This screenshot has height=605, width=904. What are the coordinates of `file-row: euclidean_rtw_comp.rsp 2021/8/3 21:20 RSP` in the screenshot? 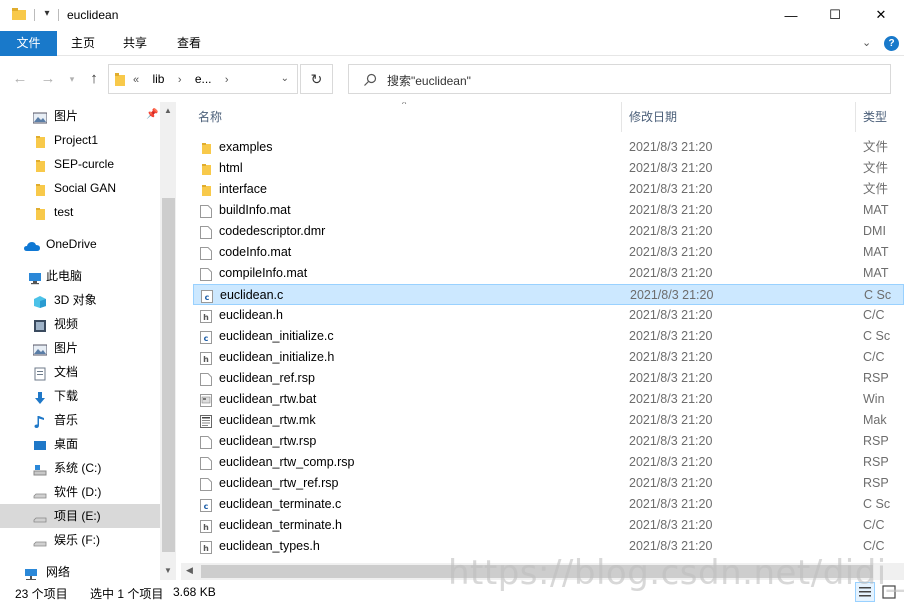 It's located at (548, 462).